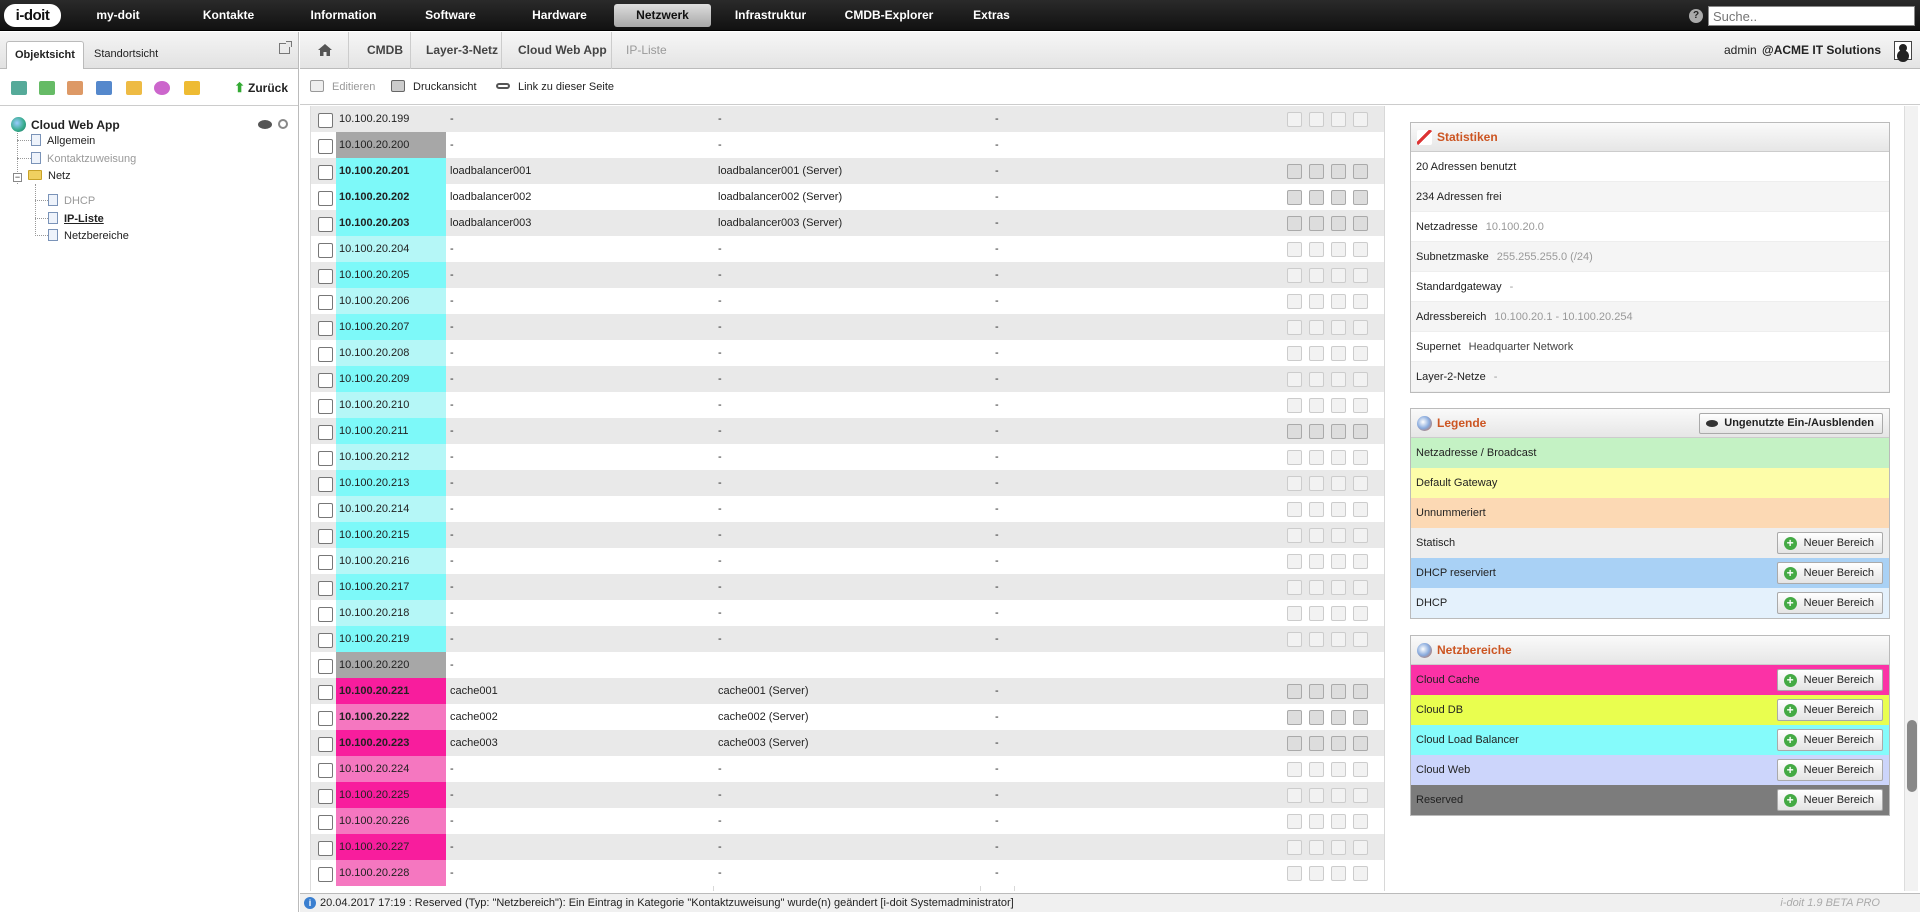 Image resolution: width=1920 pixels, height=912 pixels. Describe the element at coordinates (847, 847) in the screenshot. I see `table-row: 10.100.20.227- - -` at that location.